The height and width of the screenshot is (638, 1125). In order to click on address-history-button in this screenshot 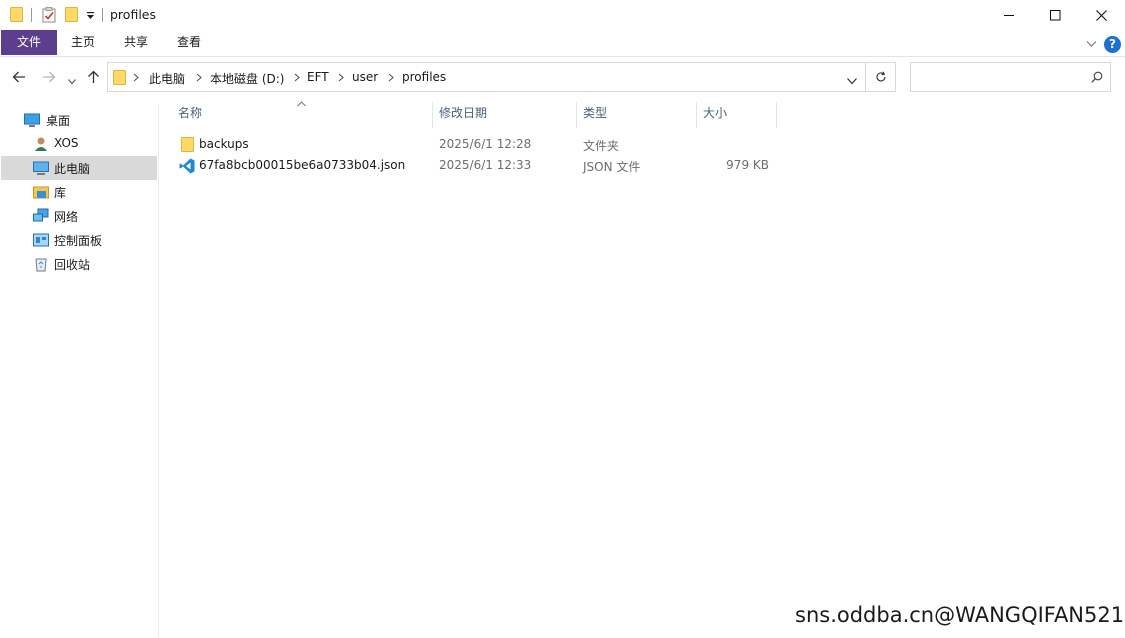, I will do `click(852, 81)`.